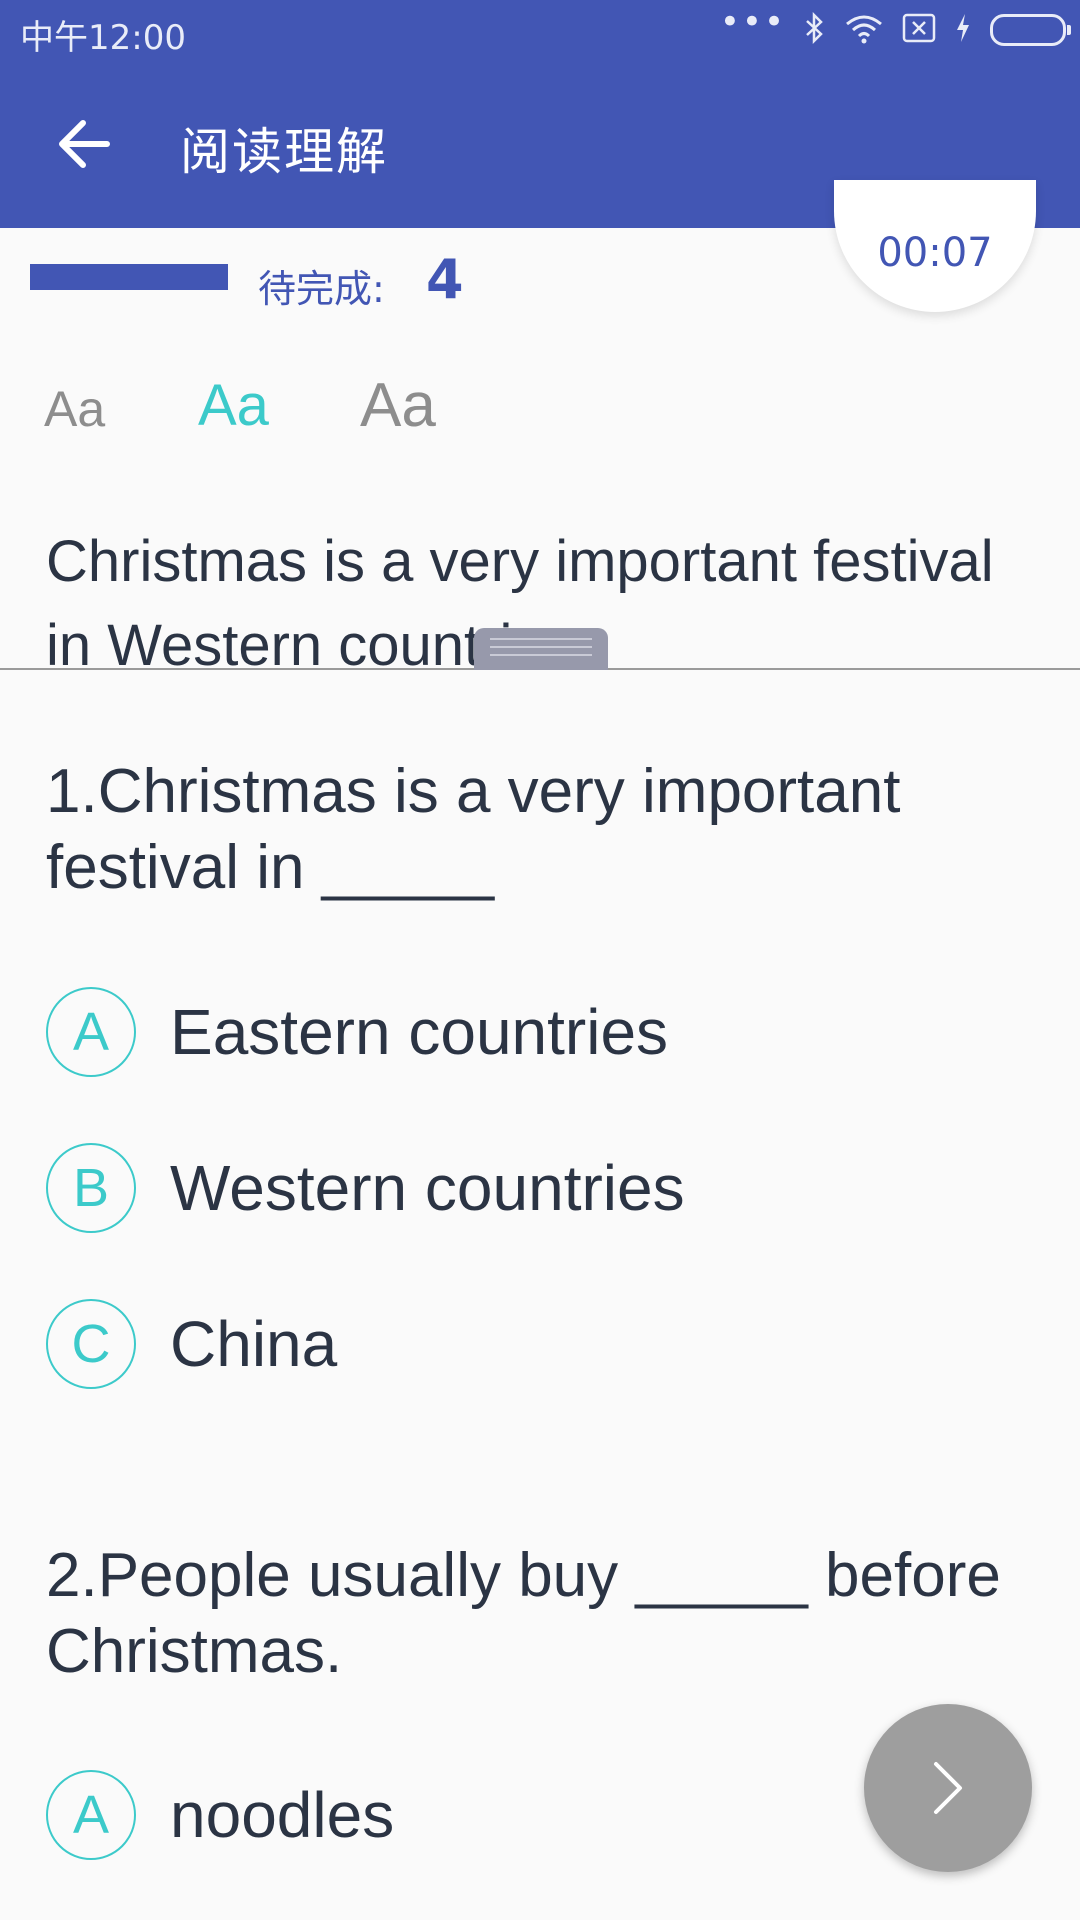 This screenshot has height=1920, width=1080. What do you see at coordinates (233, 405) in the screenshot?
I see `font-size-medium-button: Aa` at bounding box center [233, 405].